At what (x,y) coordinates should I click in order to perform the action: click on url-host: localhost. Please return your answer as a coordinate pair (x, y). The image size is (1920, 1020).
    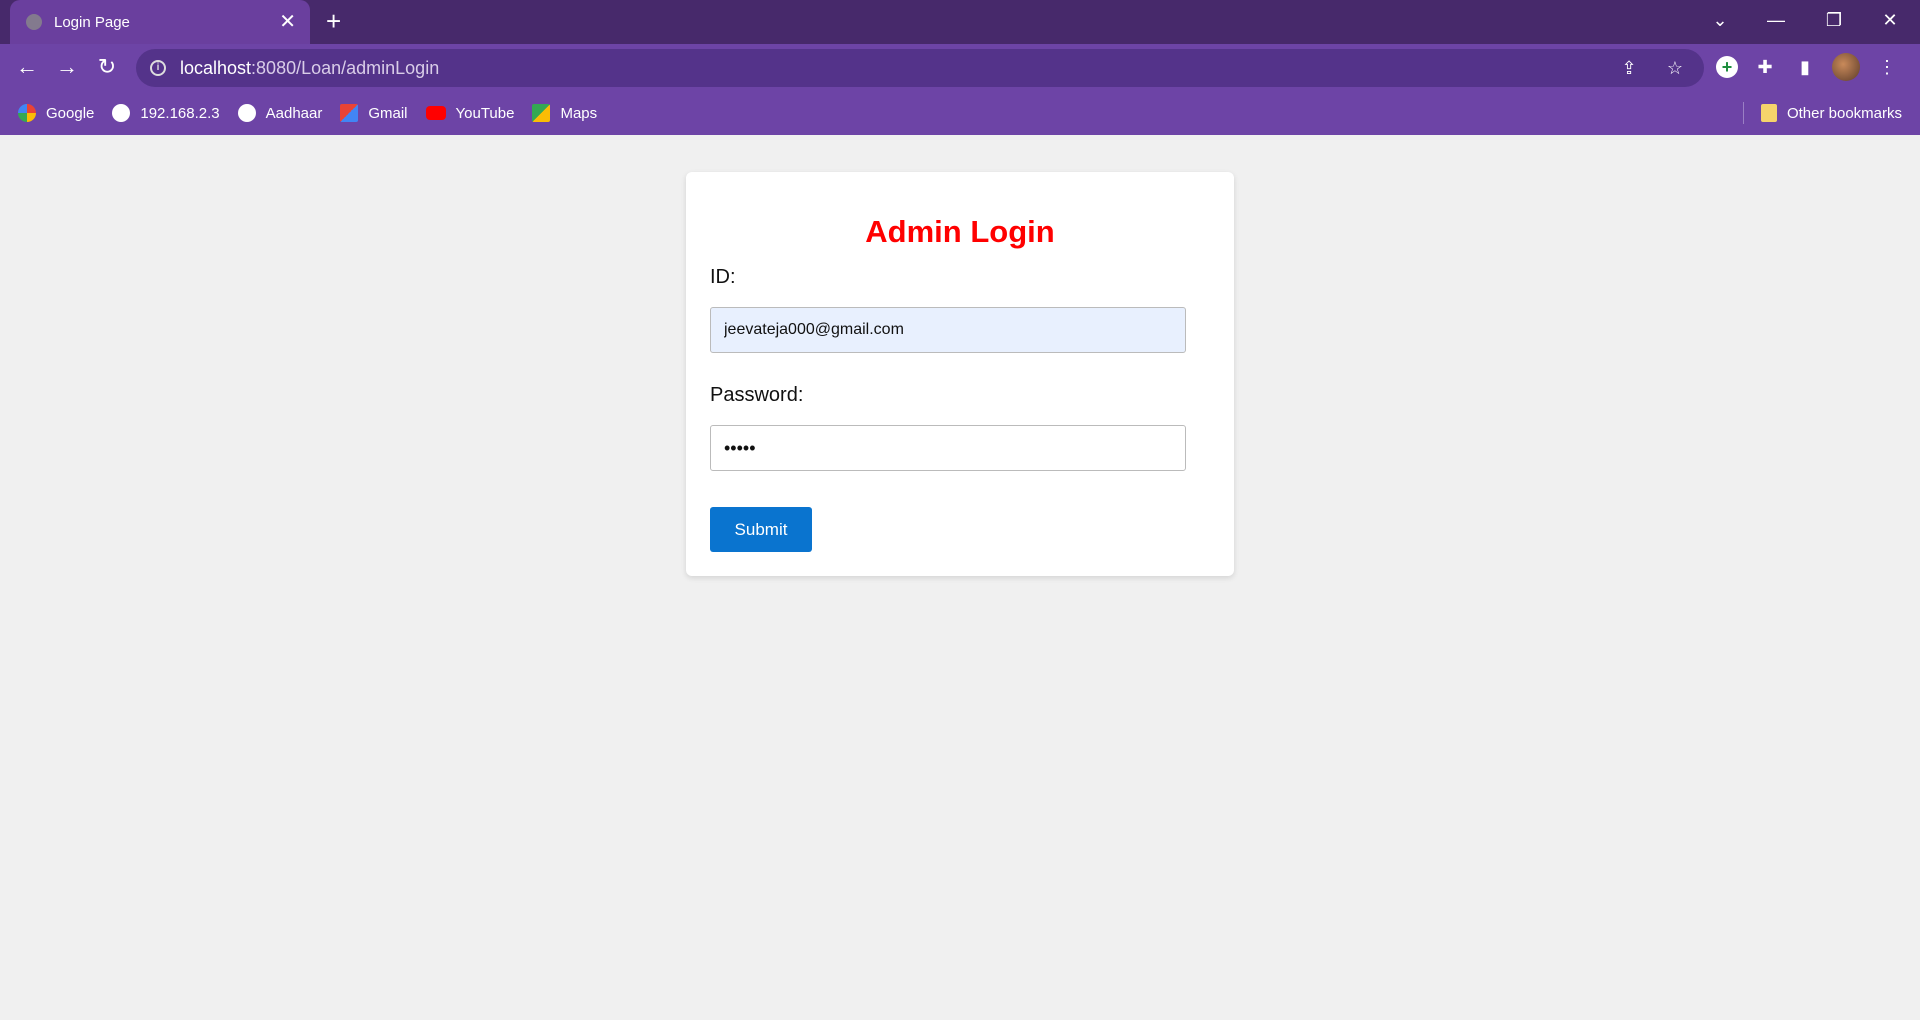
    Looking at the image, I should click on (216, 67).